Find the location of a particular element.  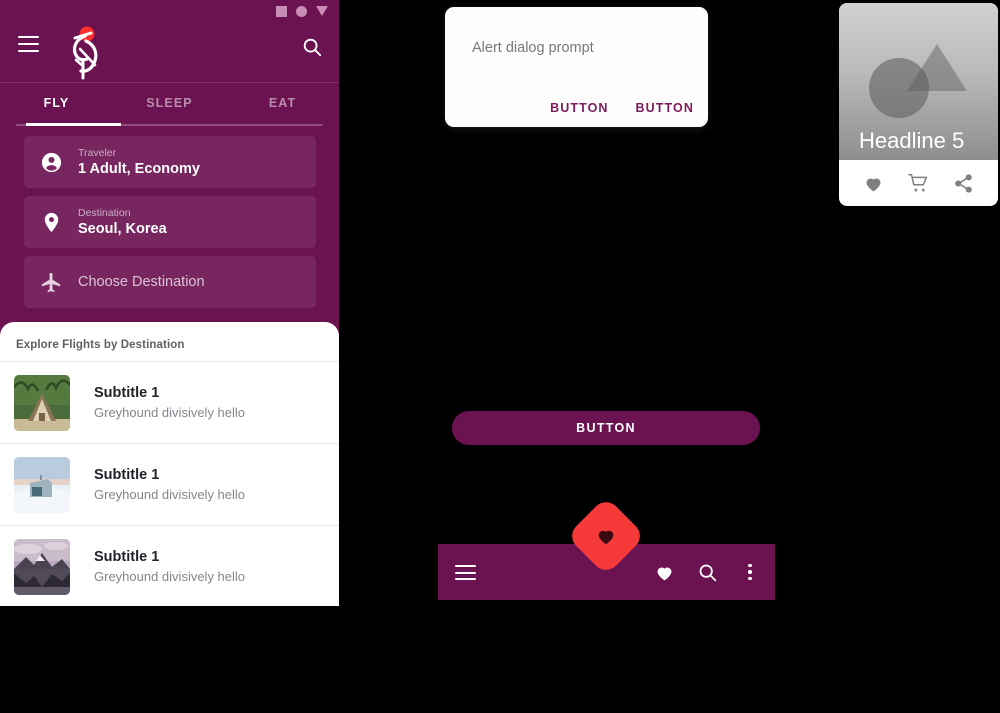

primary-button: BUTTON is located at coordinates (606, 428).